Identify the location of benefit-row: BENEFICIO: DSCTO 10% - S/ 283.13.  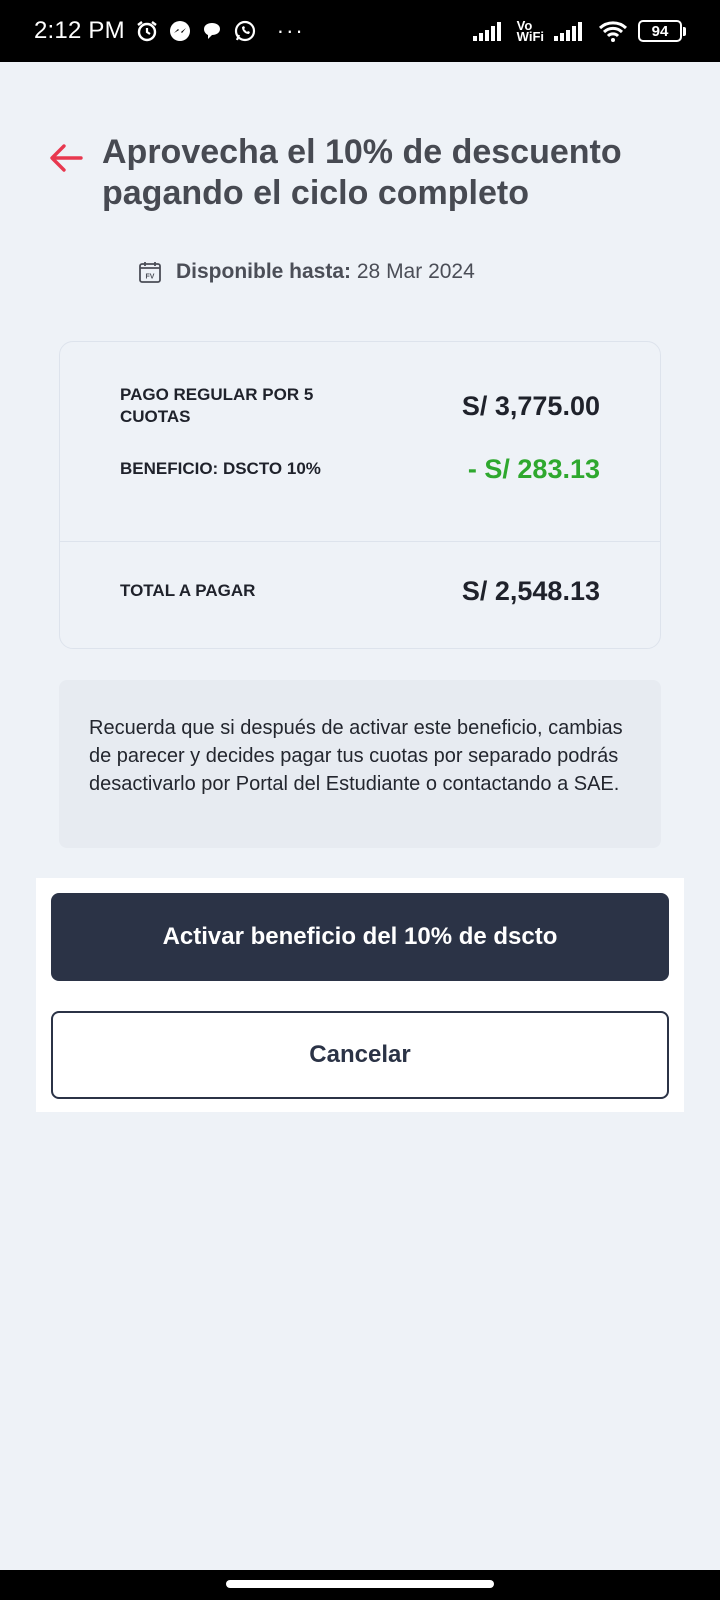
(360, 469).